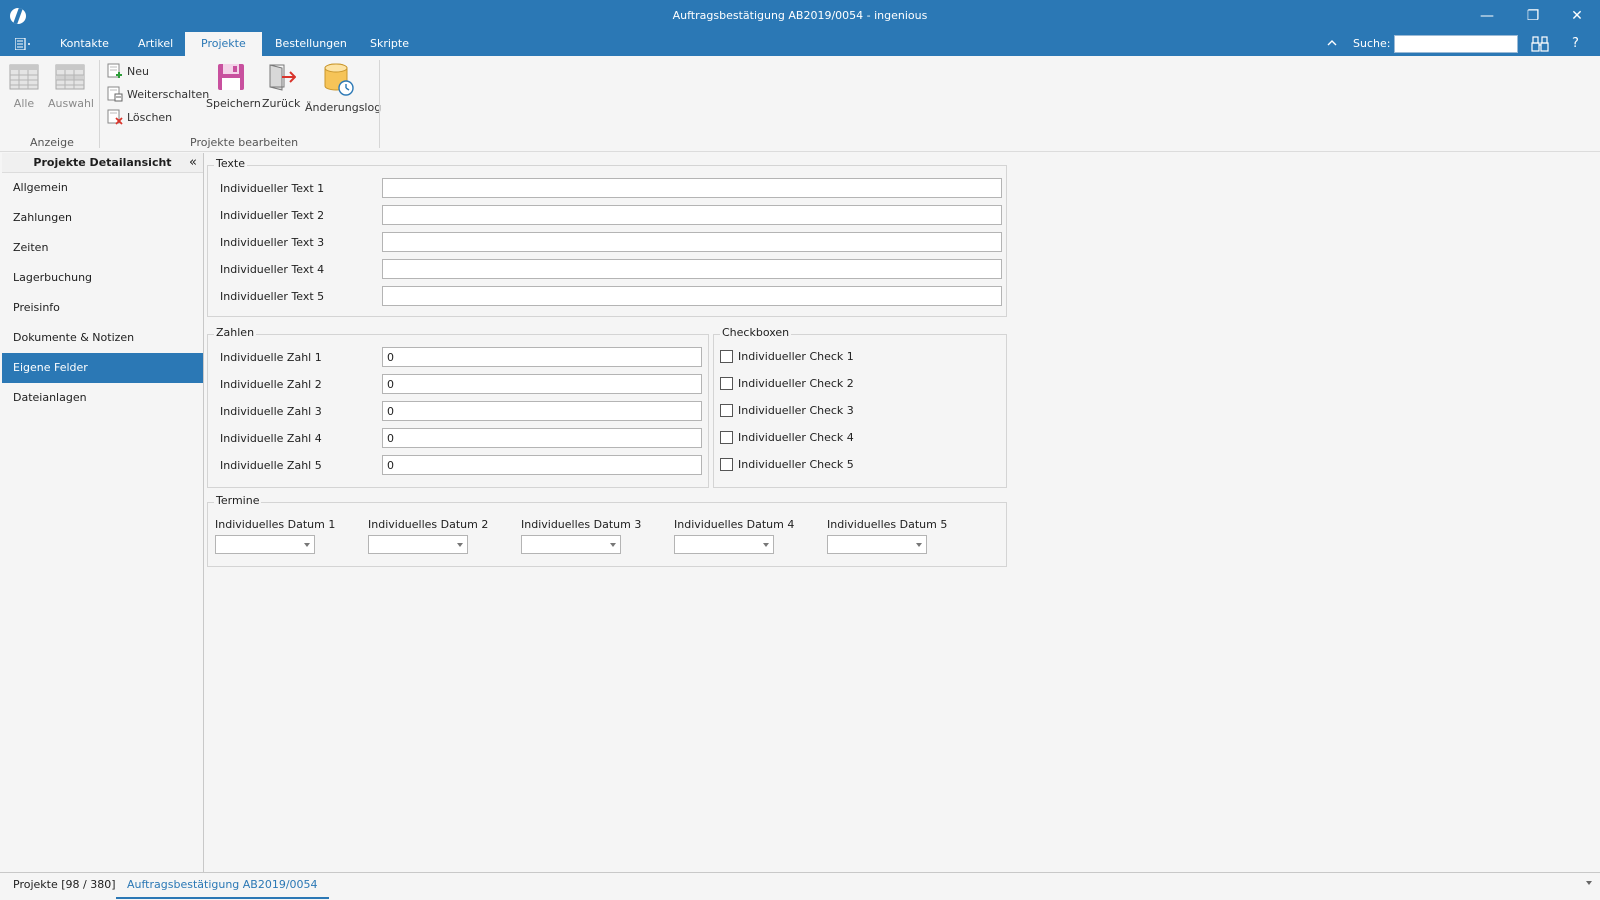  Describe the element at coordinates (1589, 883) in the screenshot. I see `tab-list-dropdown-icon` at that location.